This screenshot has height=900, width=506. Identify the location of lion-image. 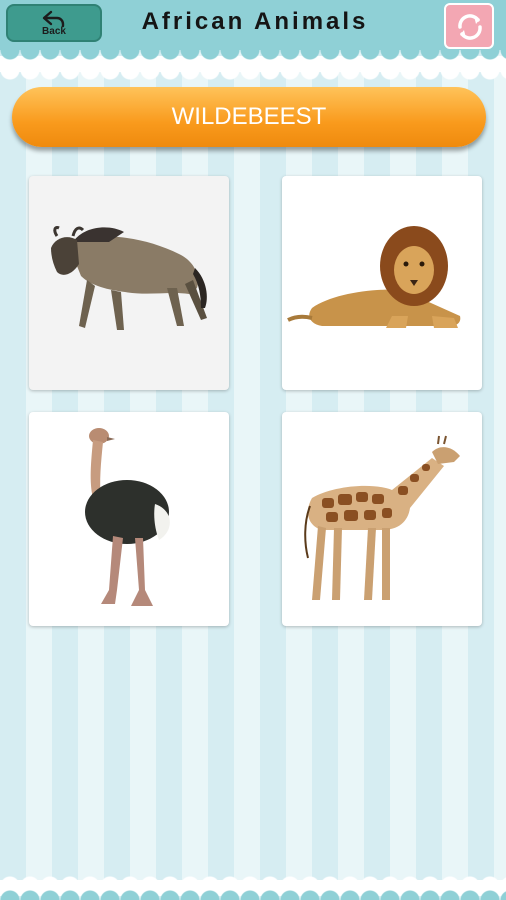
(374, 277).